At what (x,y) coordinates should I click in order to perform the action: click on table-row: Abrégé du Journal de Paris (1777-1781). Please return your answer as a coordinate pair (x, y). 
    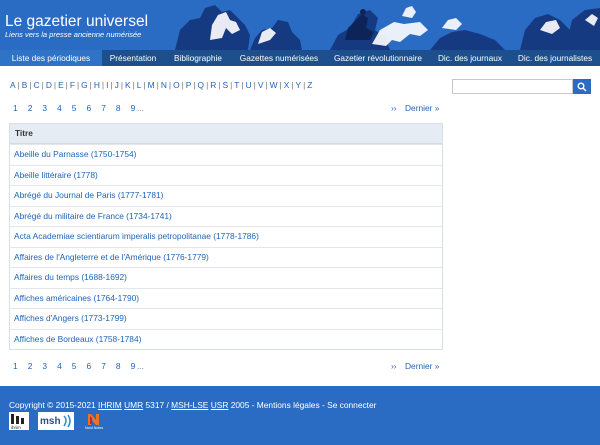
    Looking at the image, I should click on (226, 195).